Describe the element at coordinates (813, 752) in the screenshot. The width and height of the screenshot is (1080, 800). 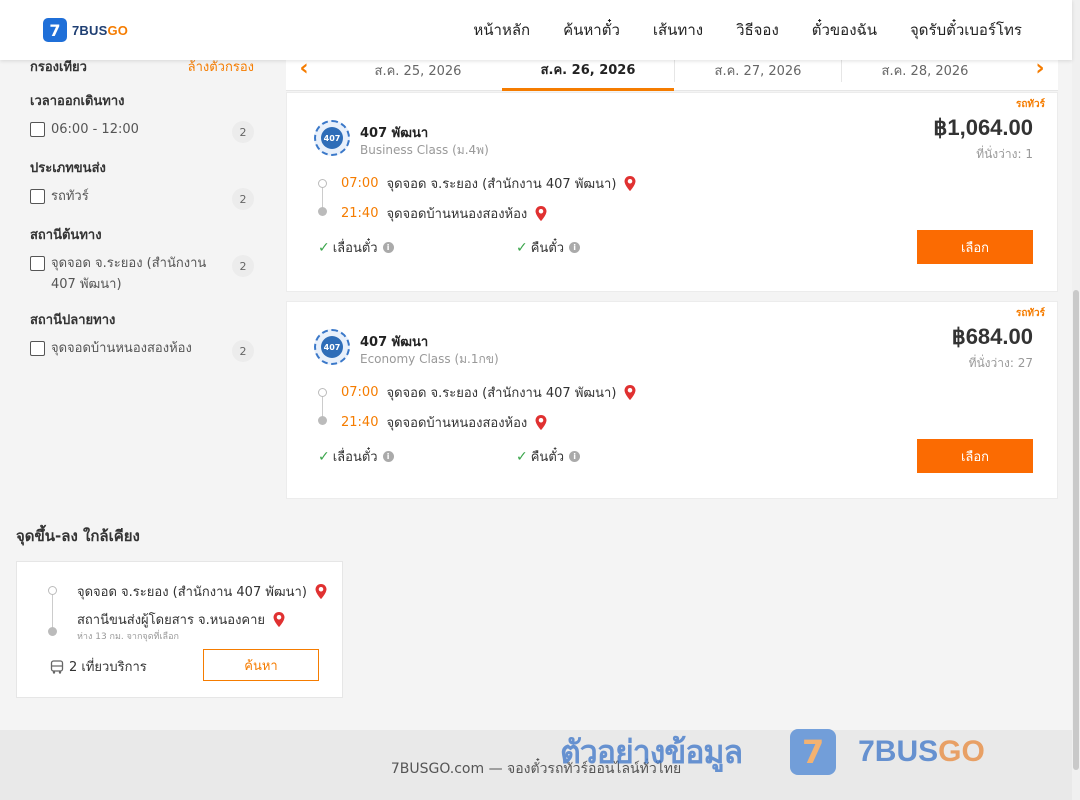
I see `watermark-logo-mark: 7` at that location.